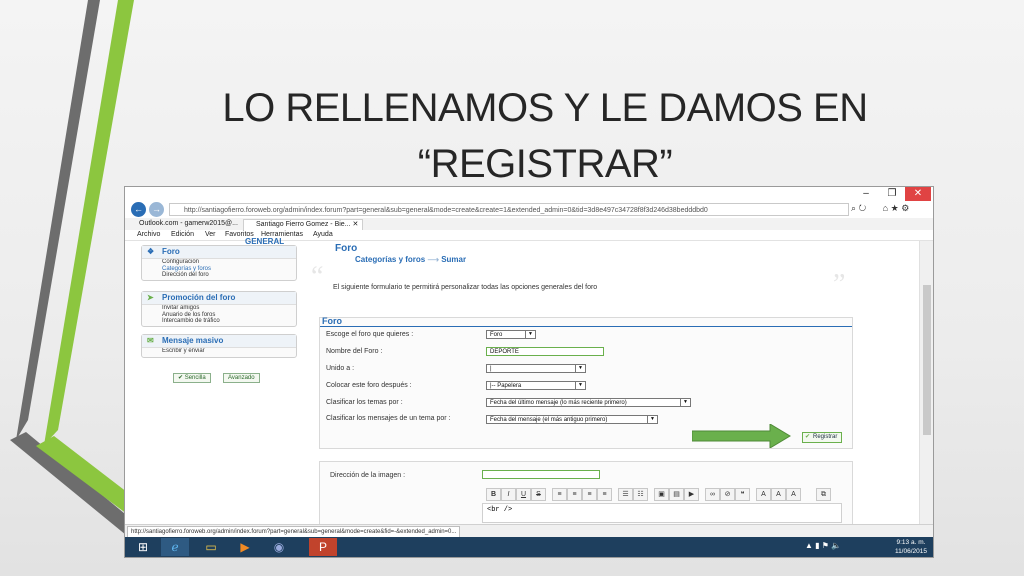 Image resolution: width=1024 pixels, height=576 pixels. Describe the element at coordinates (219, 252) in the screenshot. I see `sidebar-section-title: ❖ Foro` at that location.